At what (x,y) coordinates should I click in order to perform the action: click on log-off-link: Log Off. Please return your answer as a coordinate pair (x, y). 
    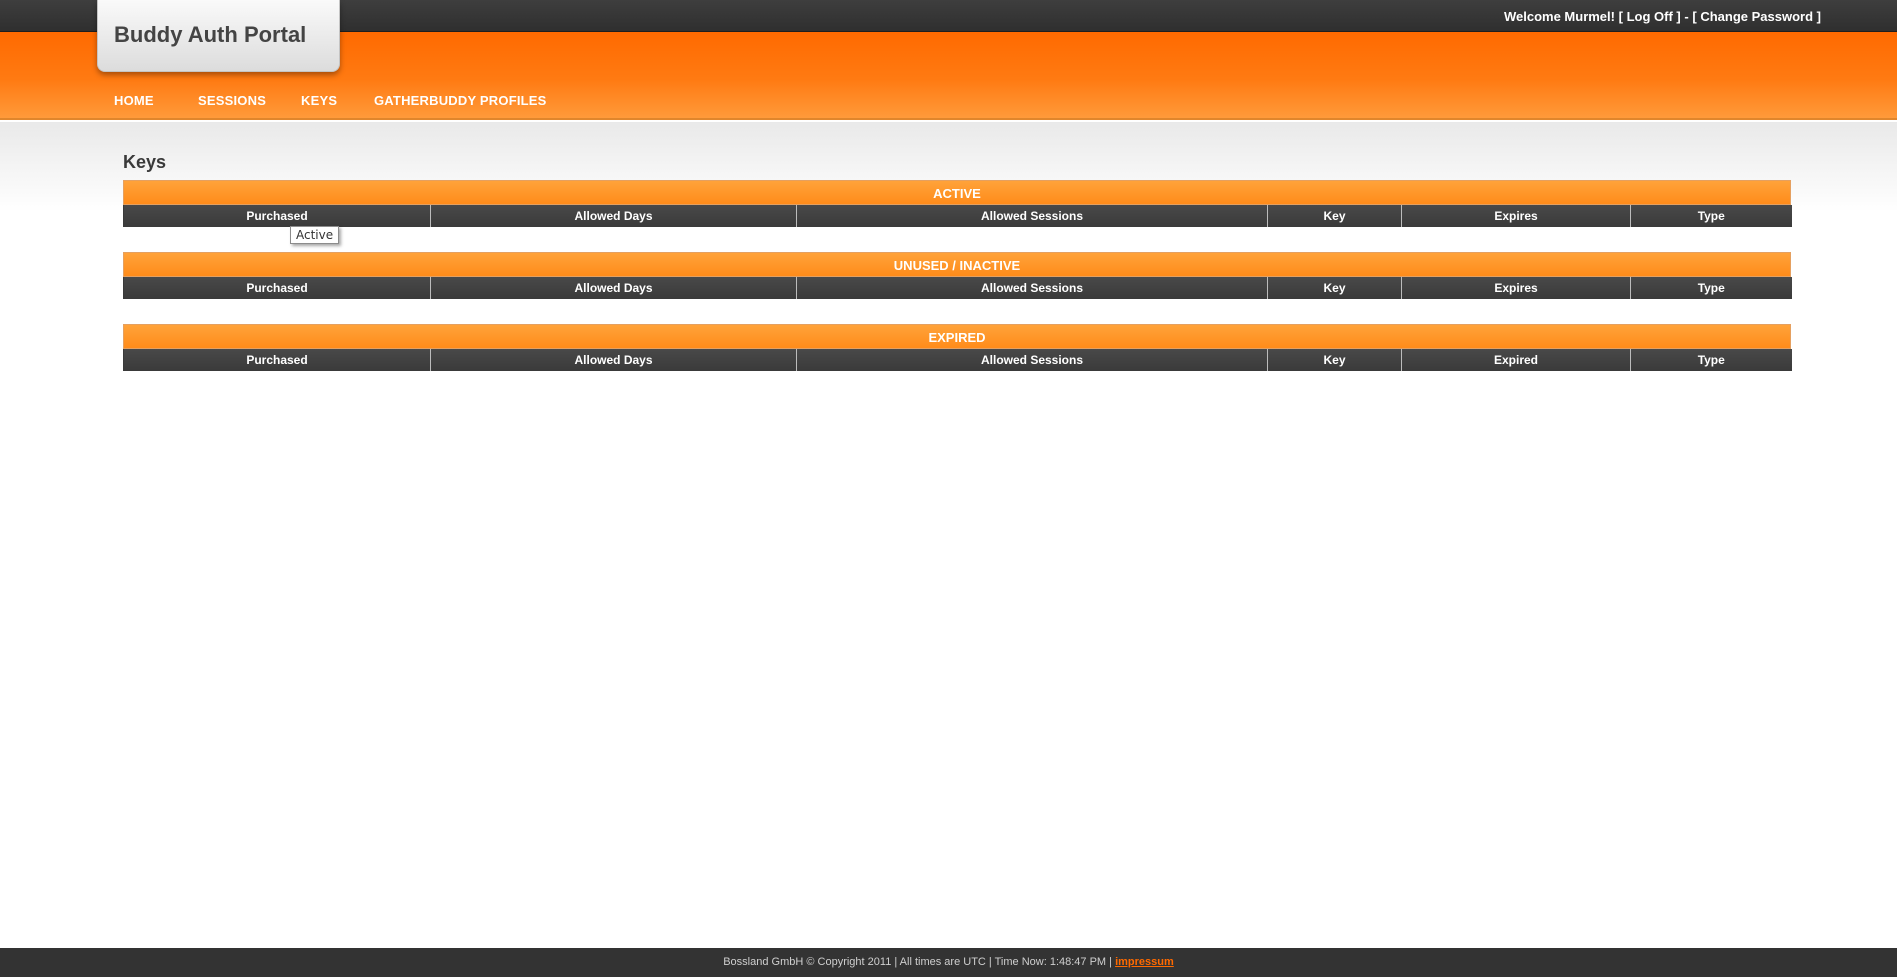
    Looking at the image, I should click on (1650, 16).